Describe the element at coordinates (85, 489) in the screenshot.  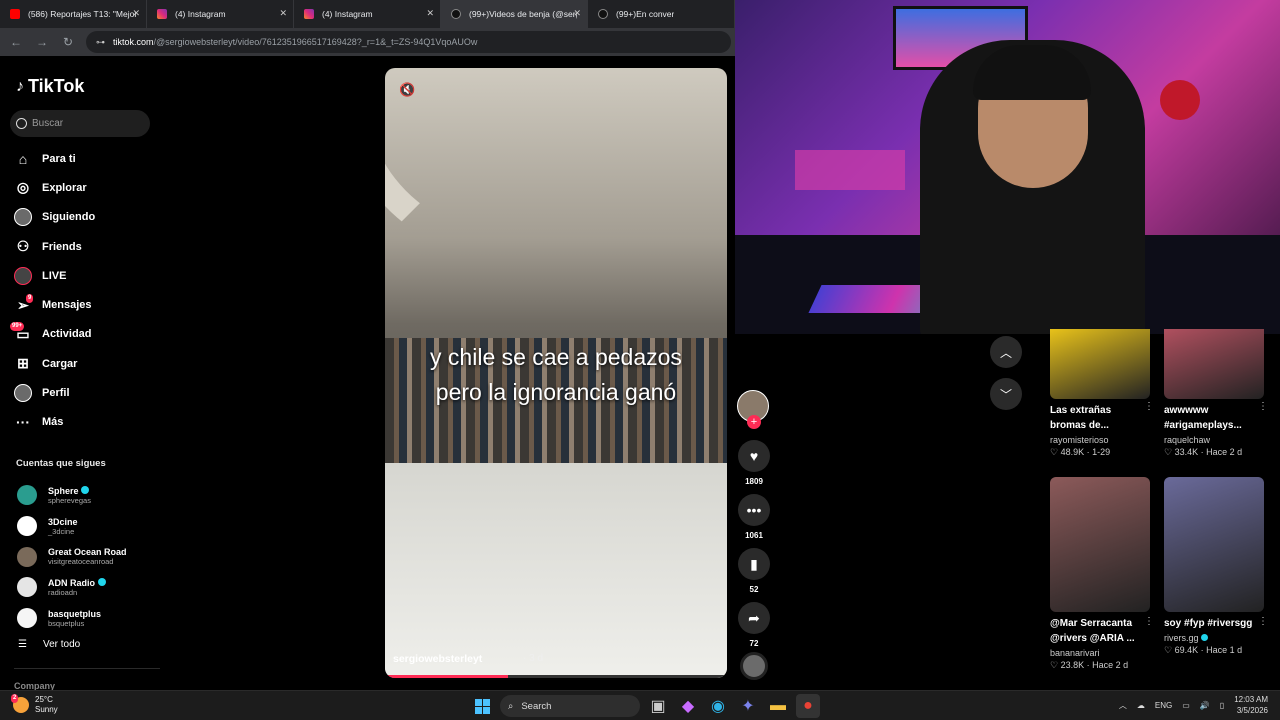
I see `verified-badge-icon` at that location.